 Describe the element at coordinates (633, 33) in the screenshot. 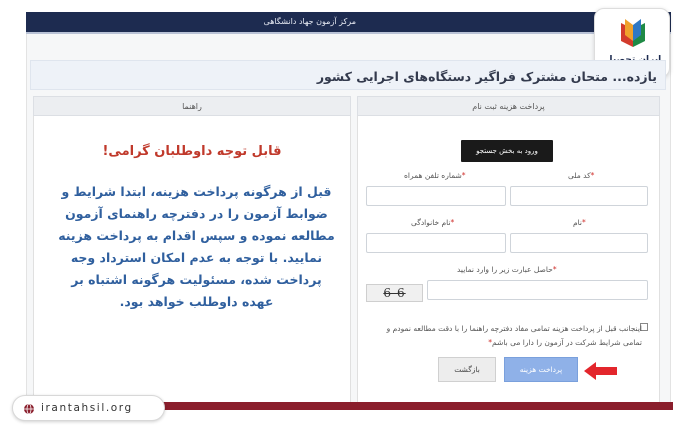

I see `book-logo-icon` at that location.